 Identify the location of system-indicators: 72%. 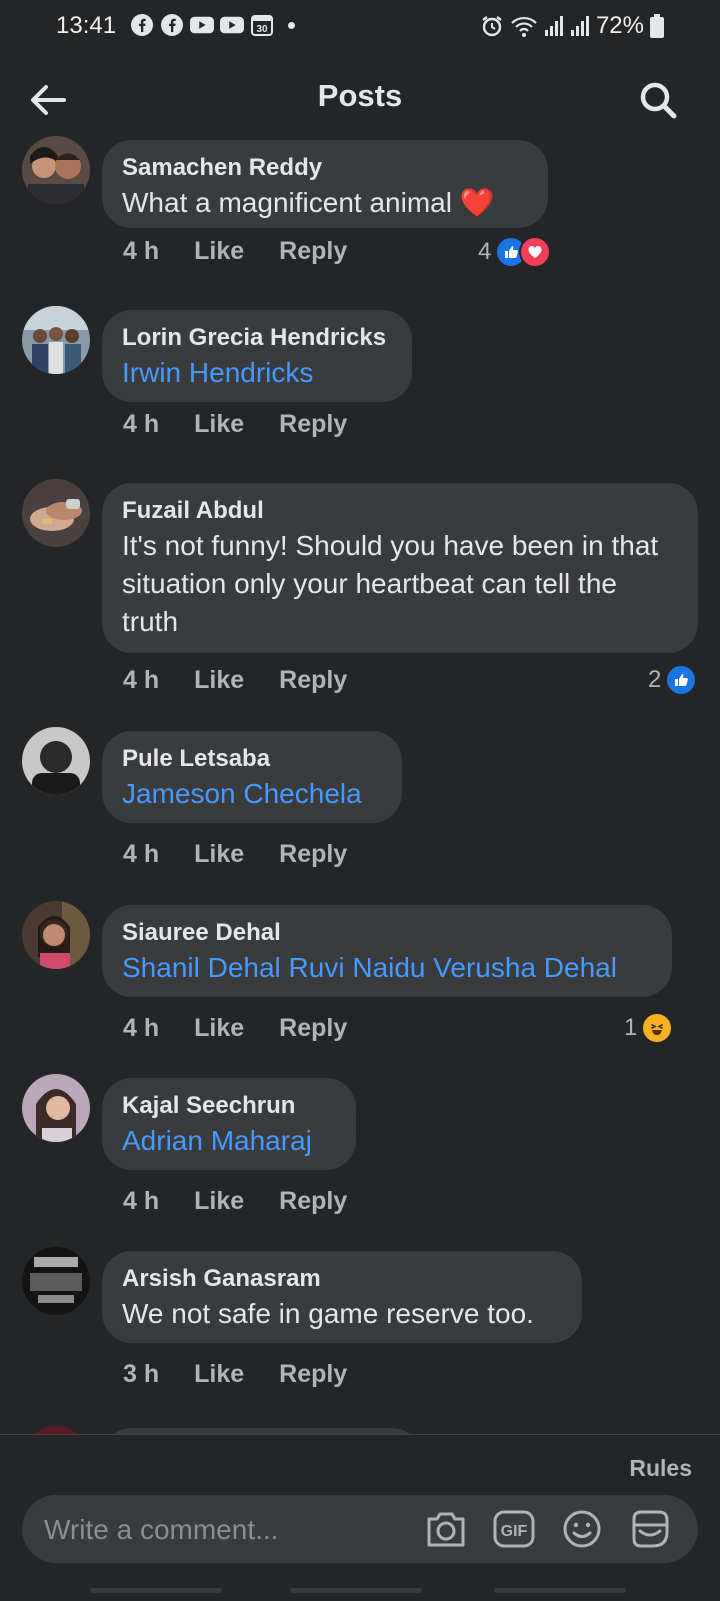
(572, 26).